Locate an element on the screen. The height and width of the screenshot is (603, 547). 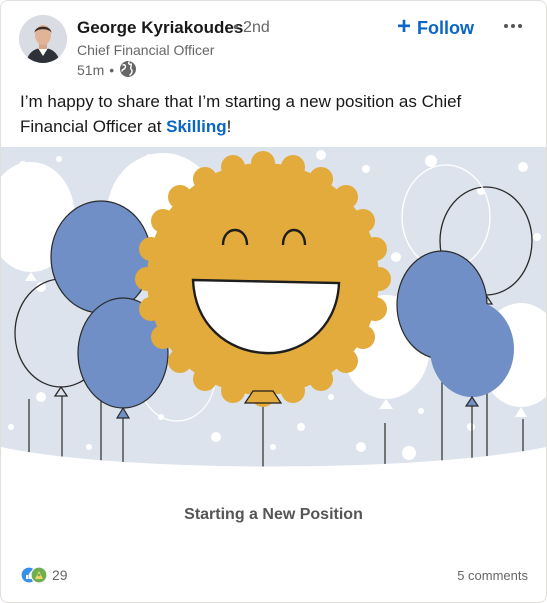
reaction-icons is located at coordinates (34, 575).